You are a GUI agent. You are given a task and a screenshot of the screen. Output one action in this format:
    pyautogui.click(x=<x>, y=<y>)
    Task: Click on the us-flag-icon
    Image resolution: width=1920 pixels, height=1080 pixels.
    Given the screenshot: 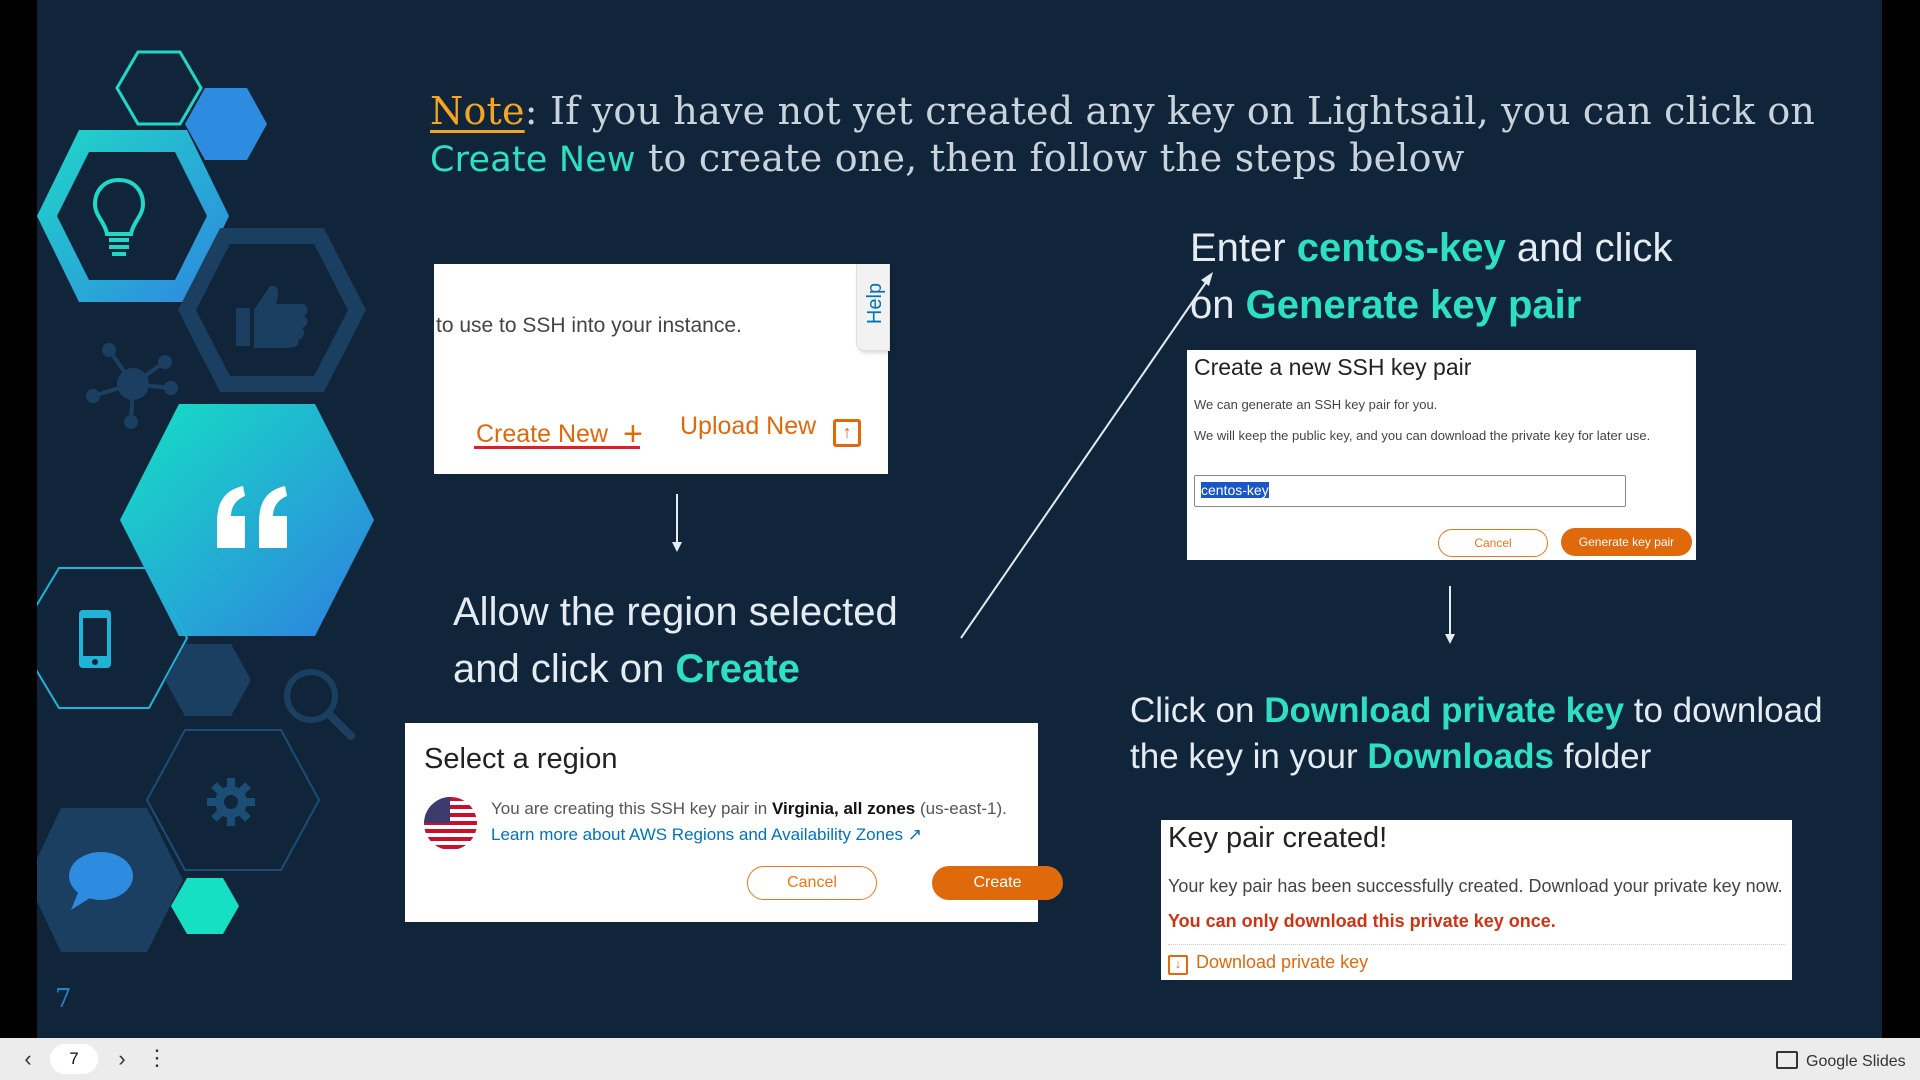 What is the action you would take?
    pyautogui.click(x=450, y=823)
    